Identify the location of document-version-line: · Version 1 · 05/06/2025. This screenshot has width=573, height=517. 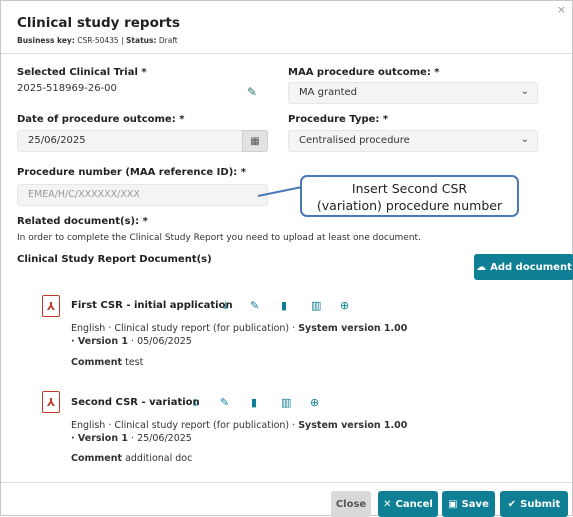
(131, 341).